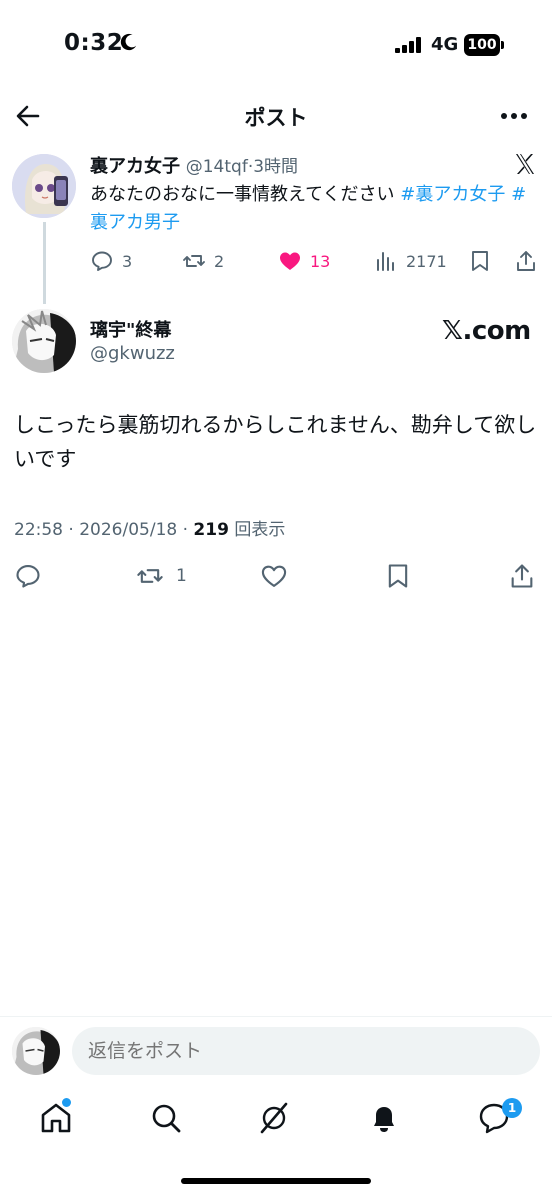  Describe the element at coordinates (260, 530) in the screenshot. I see `views-label: 回表示` at that location.